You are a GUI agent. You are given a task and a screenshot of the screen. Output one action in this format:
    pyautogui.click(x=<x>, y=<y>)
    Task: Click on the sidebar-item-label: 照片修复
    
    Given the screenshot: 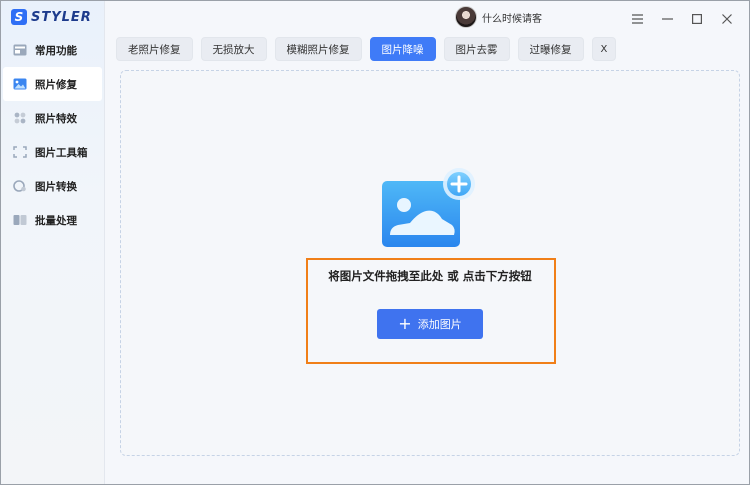 What is the action you would take?
    pyautogui.click(x=56, y=84)
    